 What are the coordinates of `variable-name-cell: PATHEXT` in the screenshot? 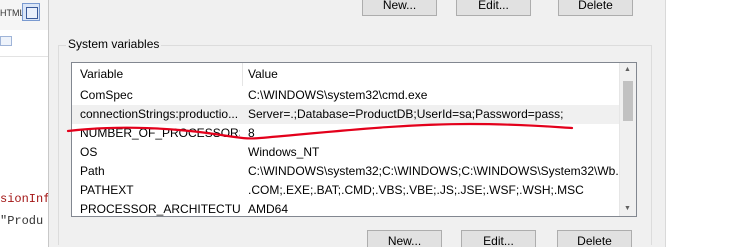 It's located at (107, 190).